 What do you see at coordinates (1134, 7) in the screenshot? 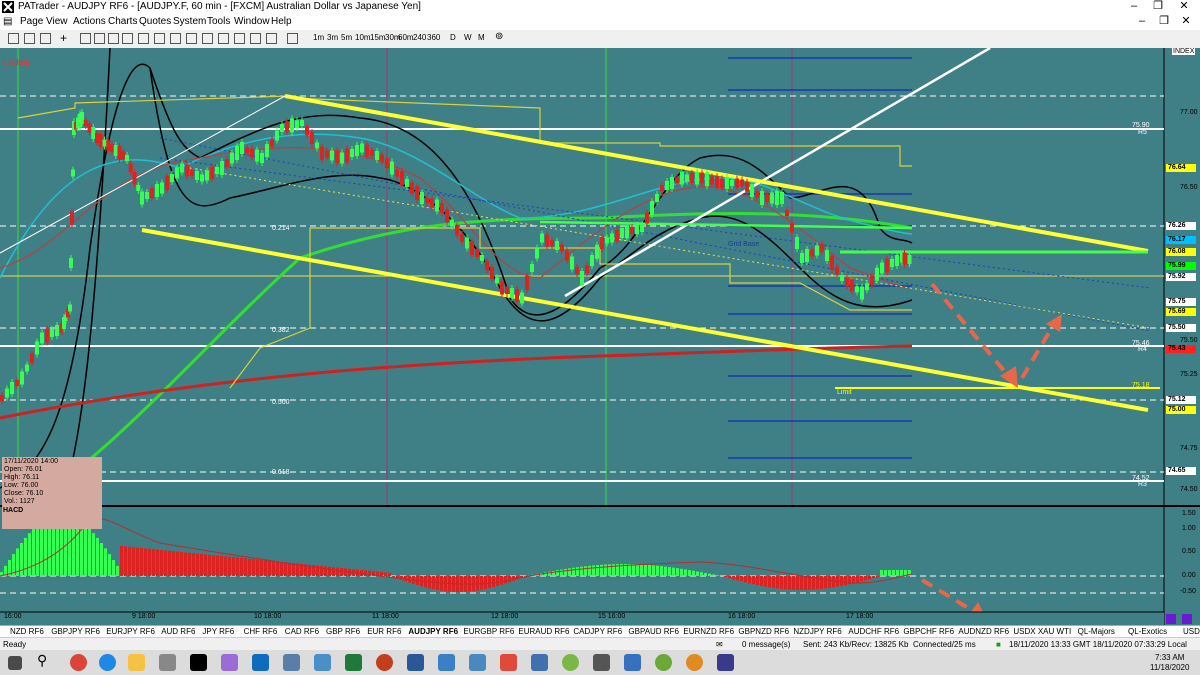
I see `minimize-button: –` at bounding box center [1134, 7].